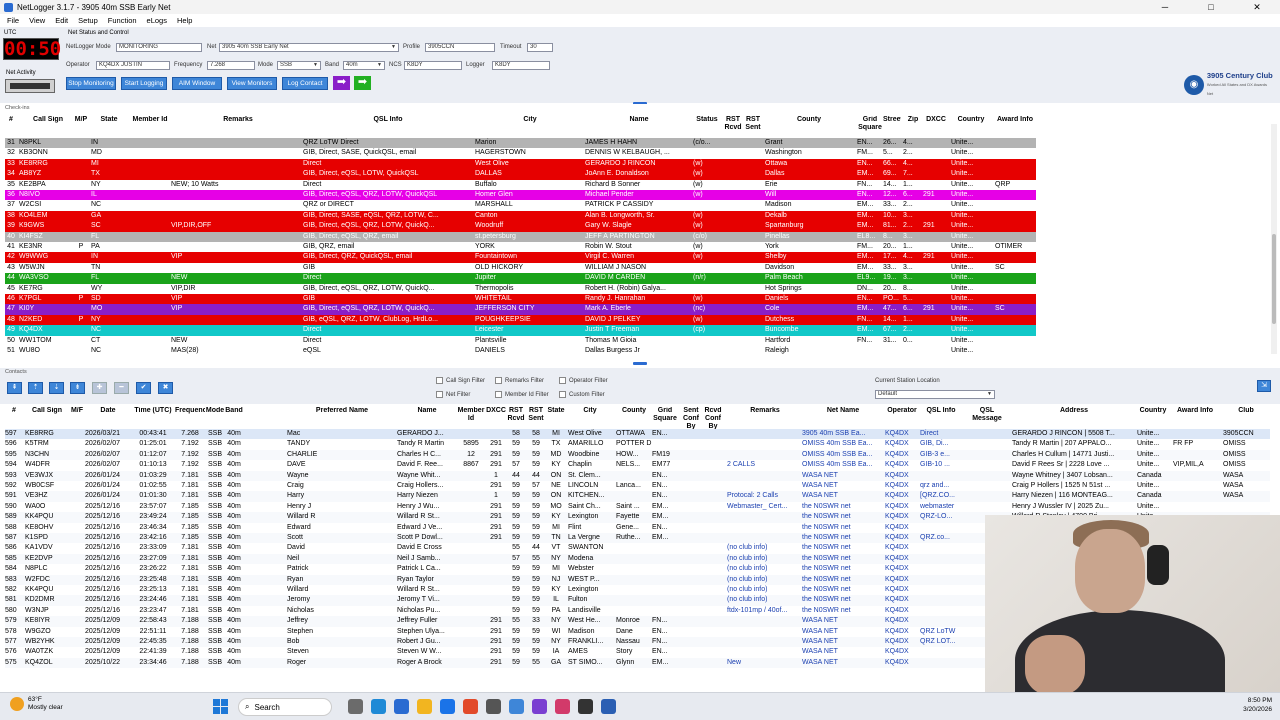 Image resolution: width=1280 pixels, height=720 pixels. What do you see at coordinates (47, 411) in the screenshot?
I see `contacts-col-header: Call Sign` at bounding box center [47, 411].